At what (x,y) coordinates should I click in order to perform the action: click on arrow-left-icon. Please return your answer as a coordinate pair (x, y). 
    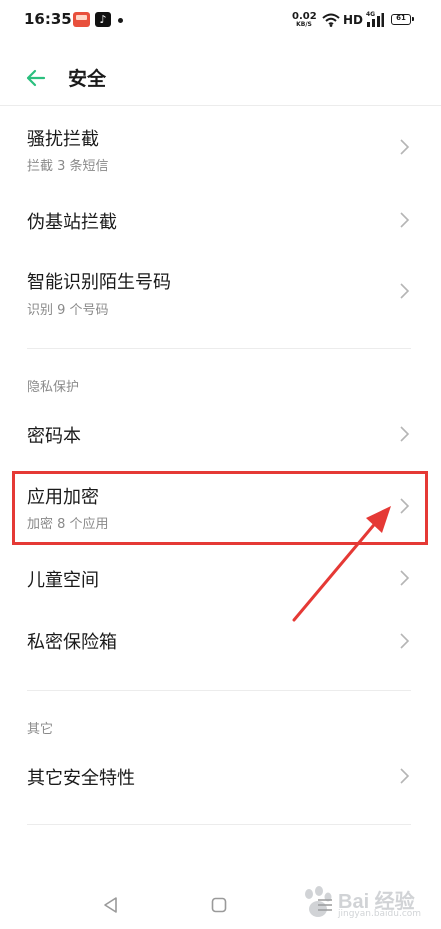
    Looking at the image, I should click on (36, 78).